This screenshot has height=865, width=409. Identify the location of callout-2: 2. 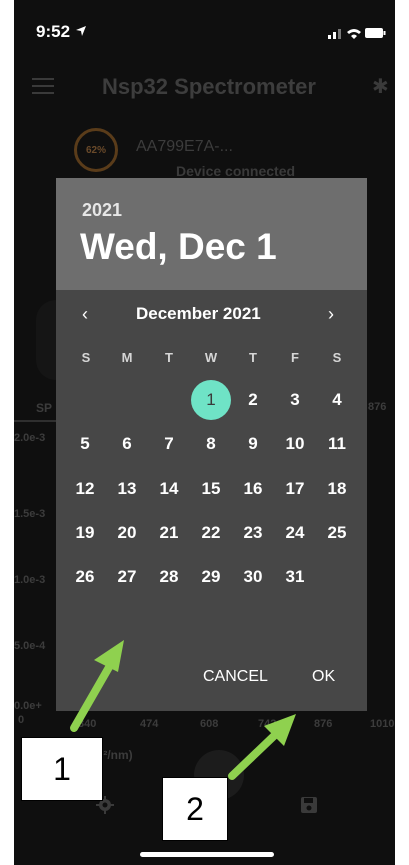
(195, 809).